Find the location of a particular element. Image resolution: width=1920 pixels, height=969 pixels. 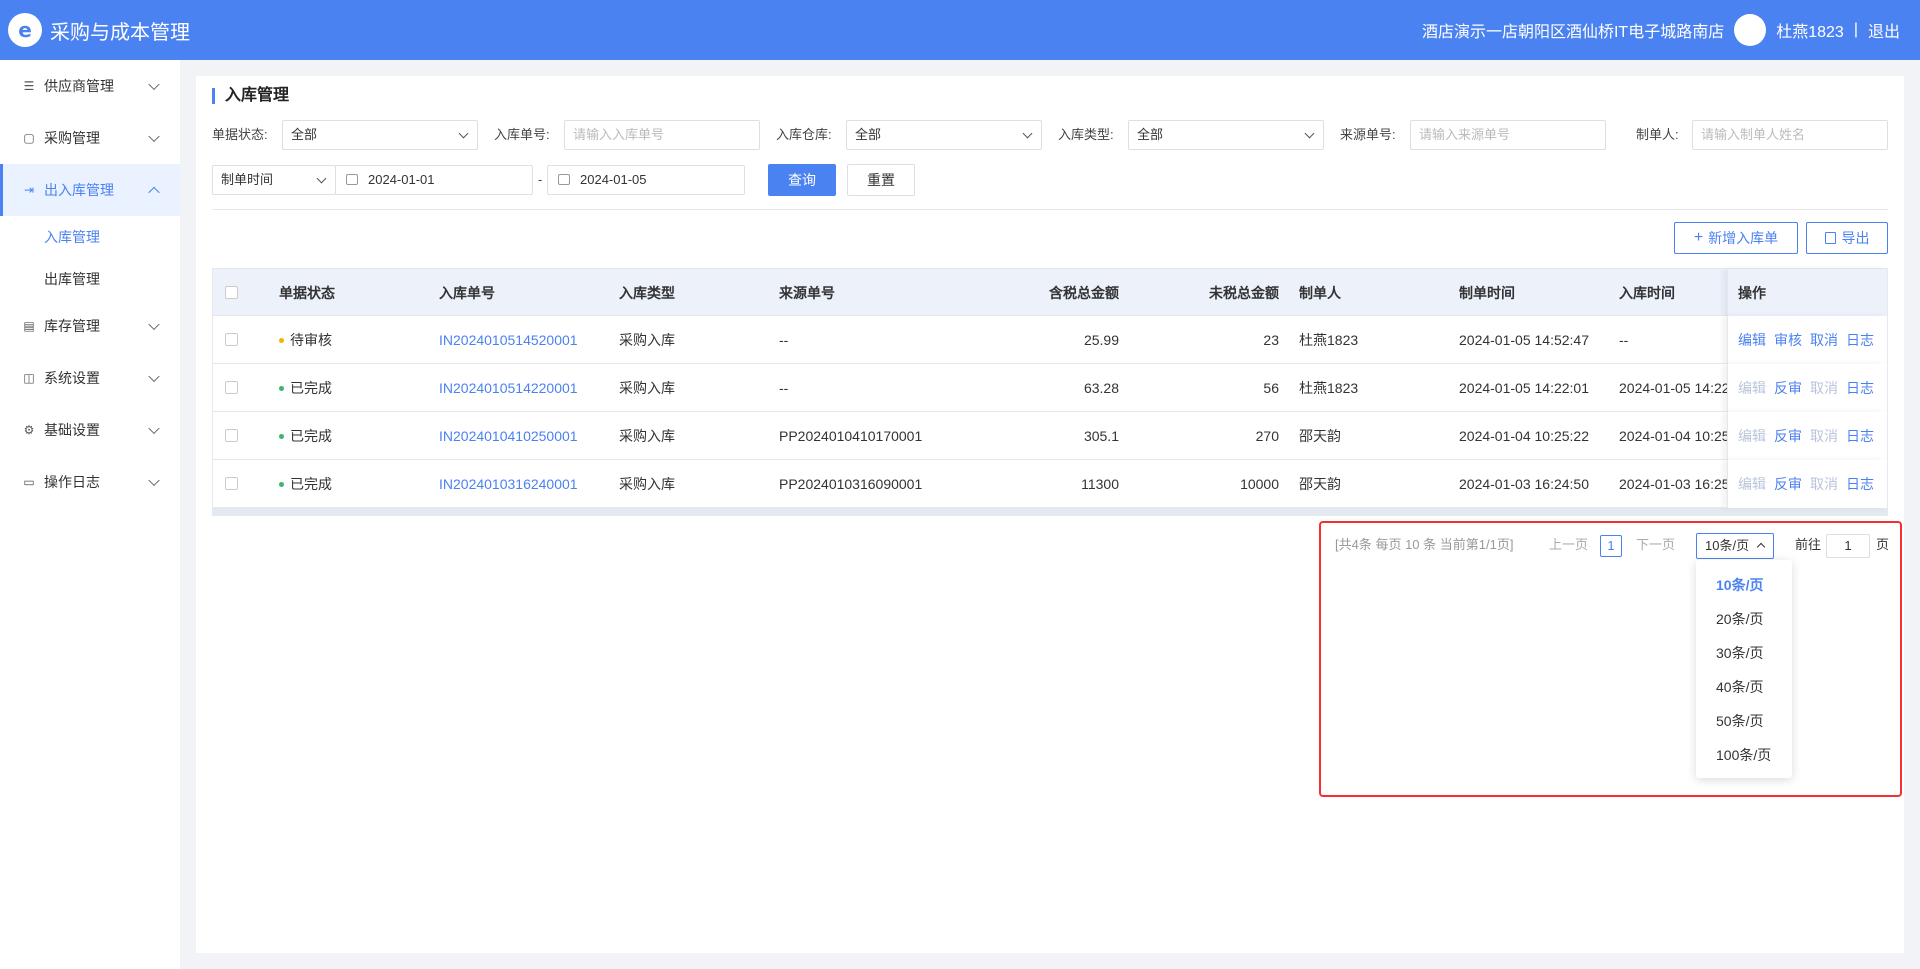

sidebar-item-inventory: ▤ 库存管理 is located at coordinates (90, 326).